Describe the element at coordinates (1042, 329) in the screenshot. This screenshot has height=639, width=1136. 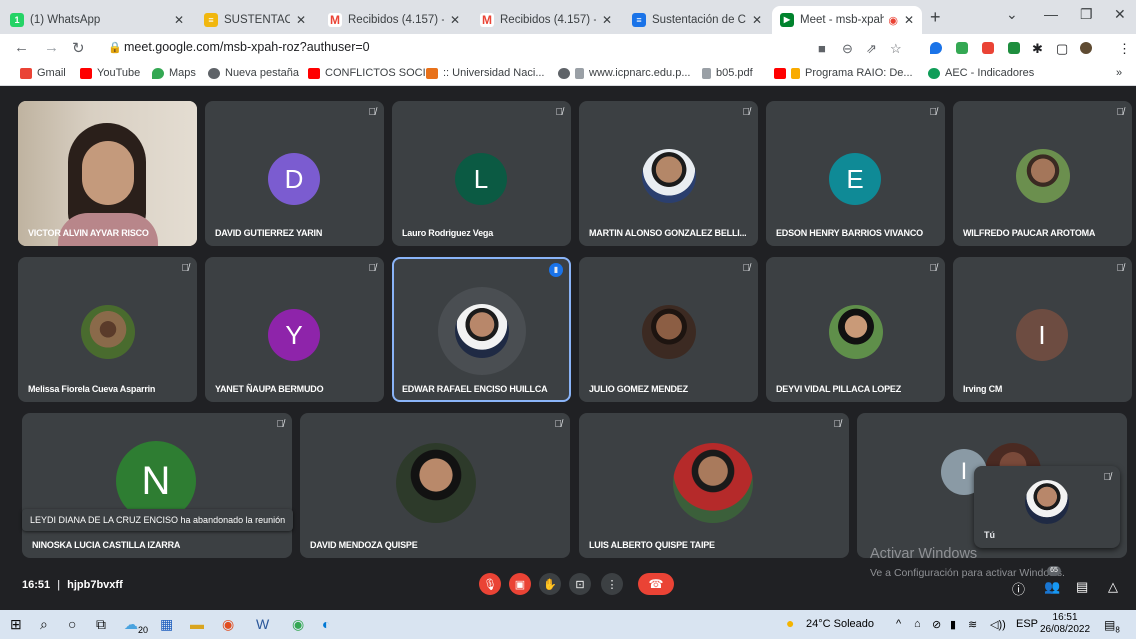
I see `participant-tile: 🎙̸ I Irving CM` at that location.